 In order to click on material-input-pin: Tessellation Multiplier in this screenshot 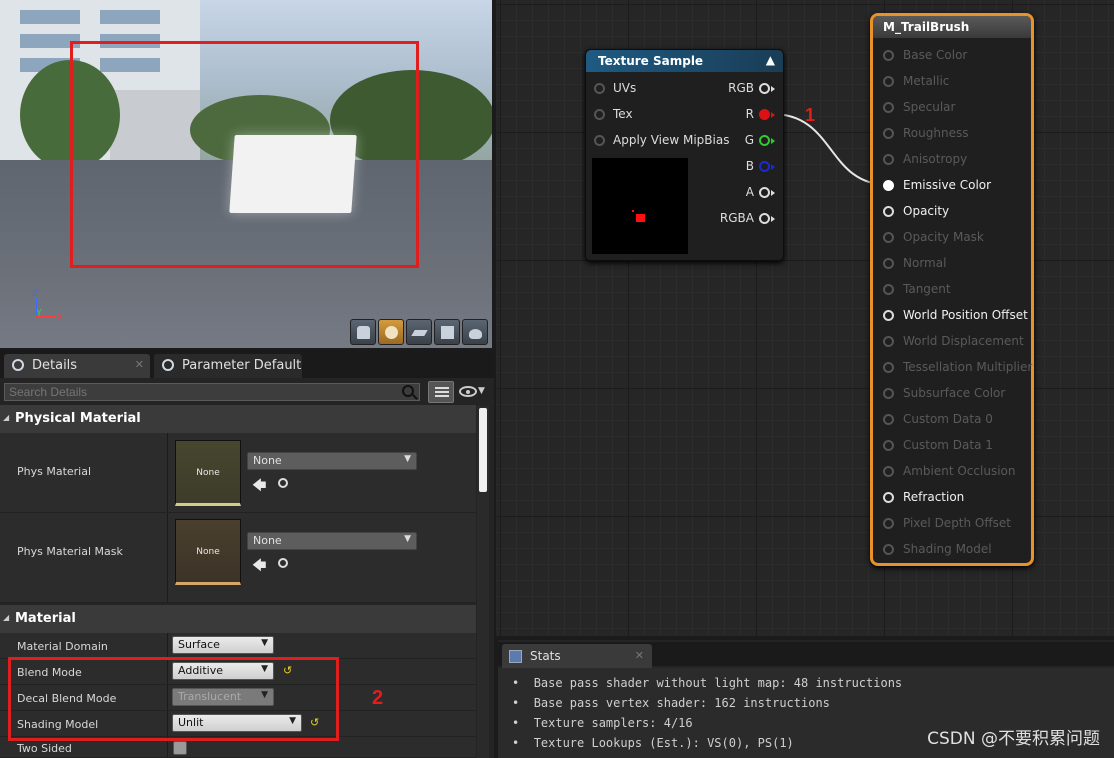, I will do `click(958, 368)`.